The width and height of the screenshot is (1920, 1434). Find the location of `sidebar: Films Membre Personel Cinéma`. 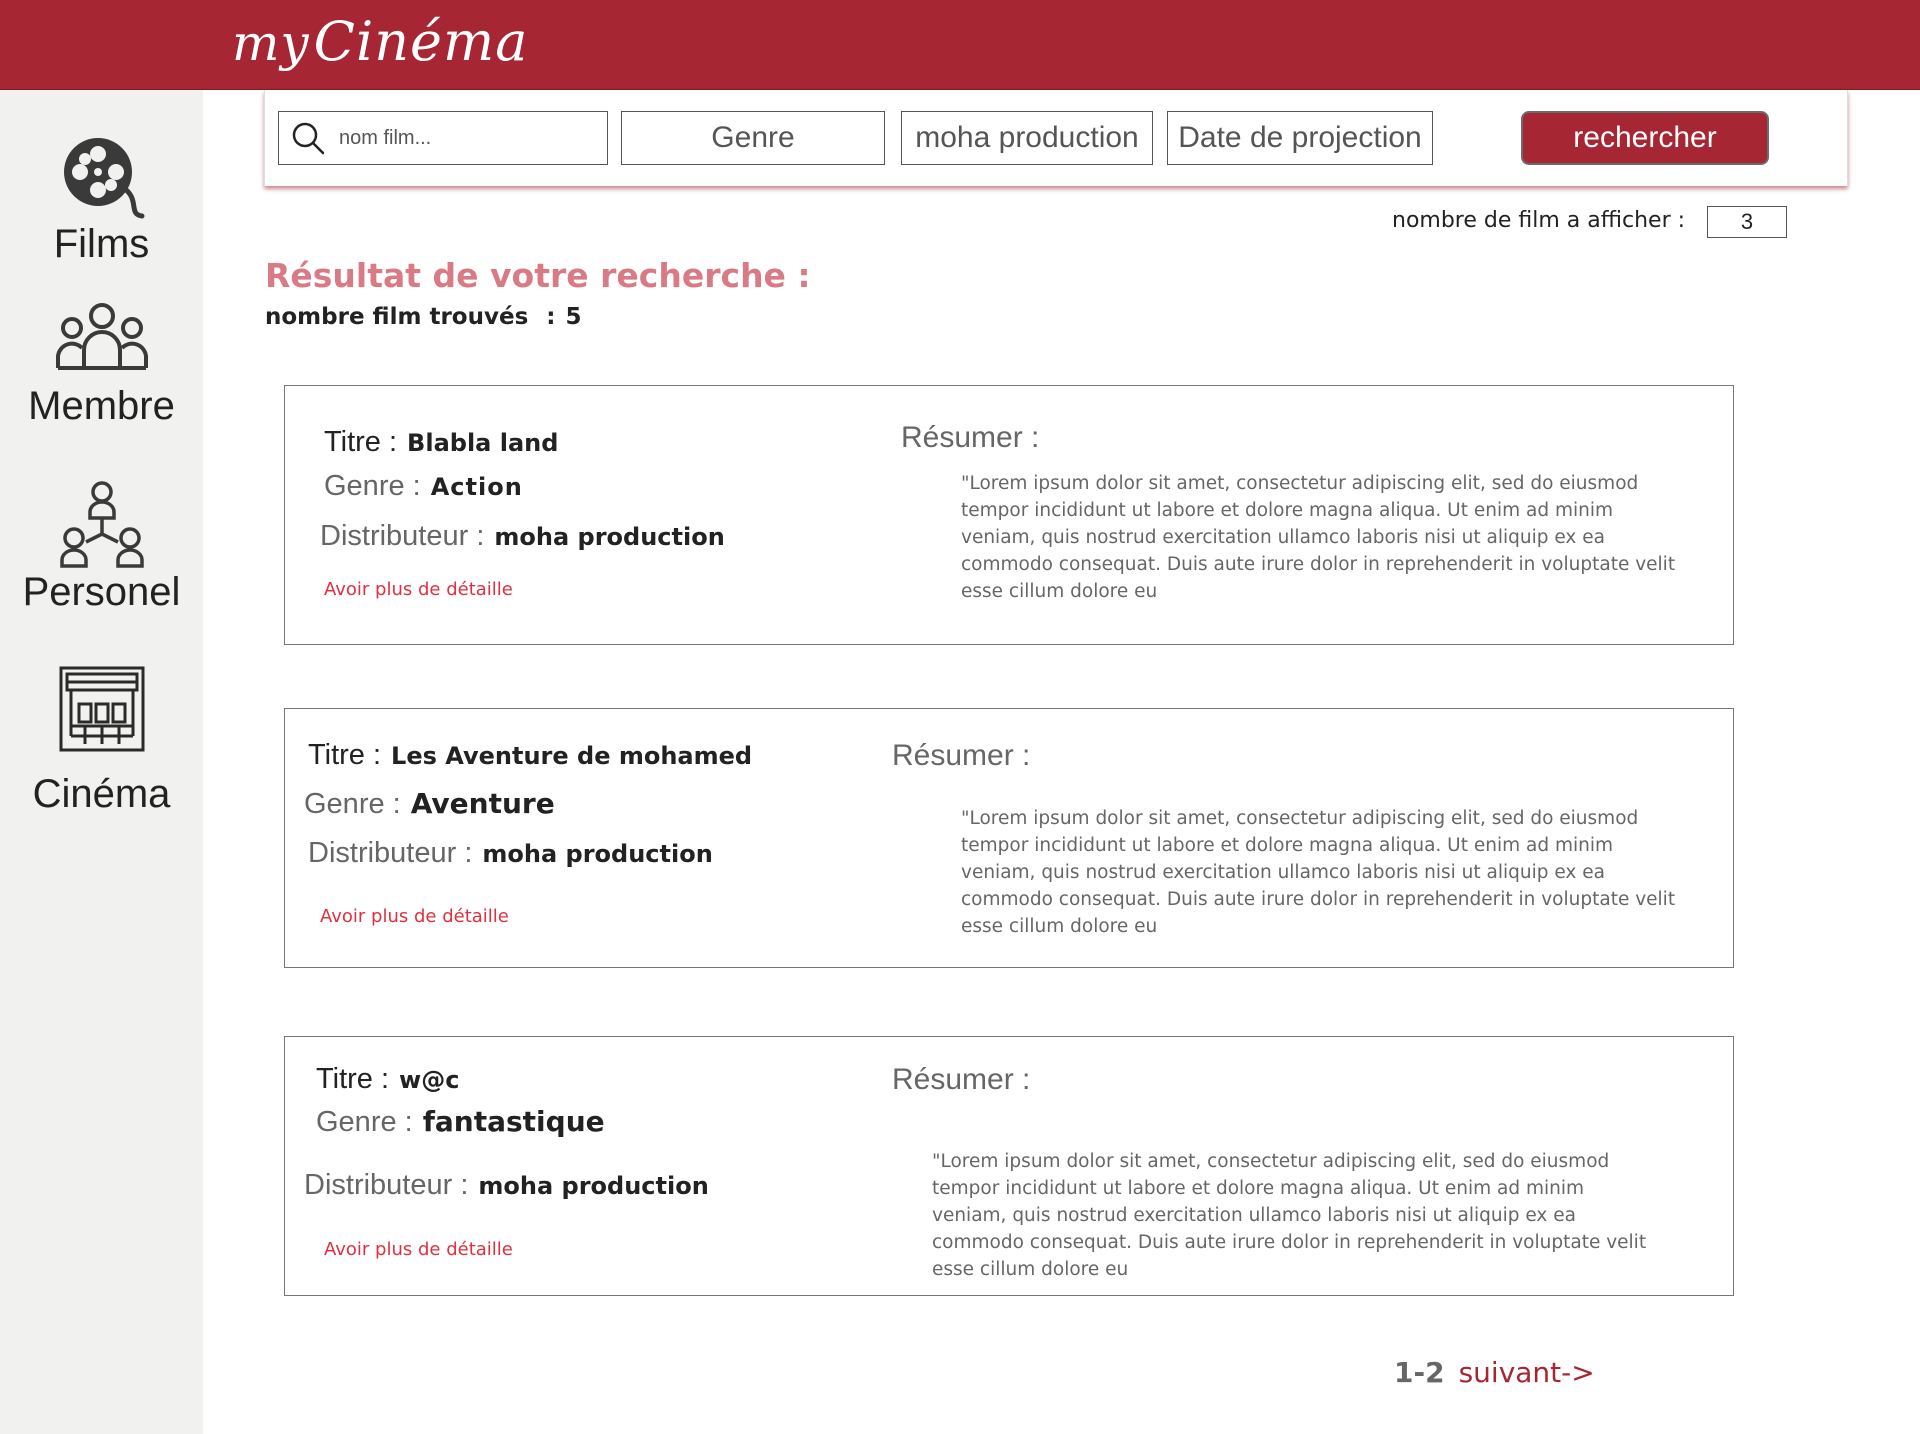

sidebar: Films Membre Personel Cinéma is located at coordinates (101, 762).